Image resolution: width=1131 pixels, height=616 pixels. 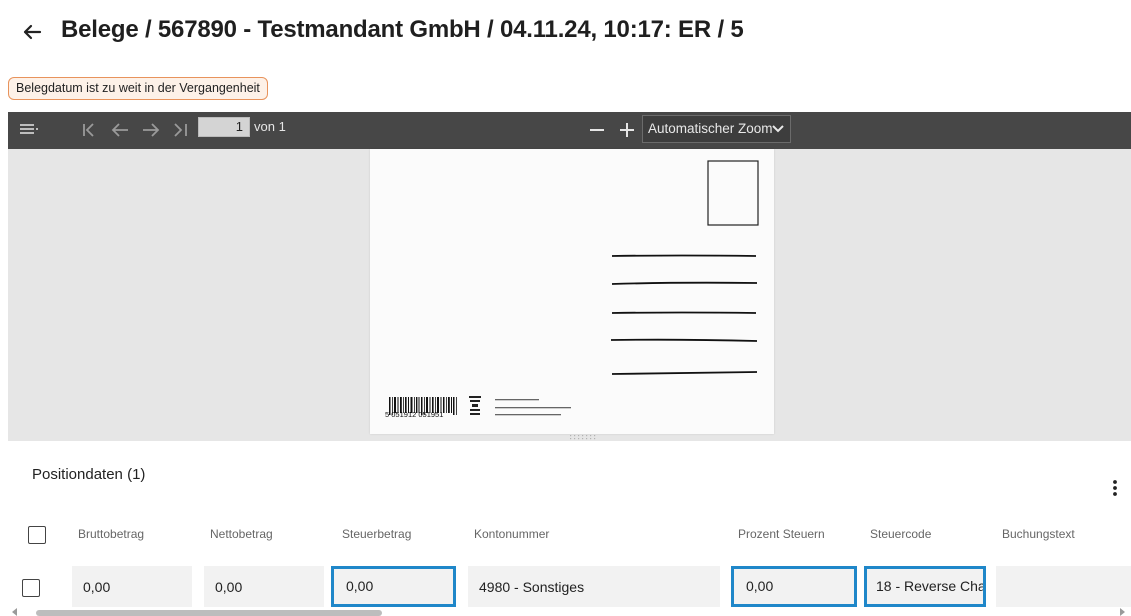 I want to click on row-checkbox, so click(x=31, y=588).